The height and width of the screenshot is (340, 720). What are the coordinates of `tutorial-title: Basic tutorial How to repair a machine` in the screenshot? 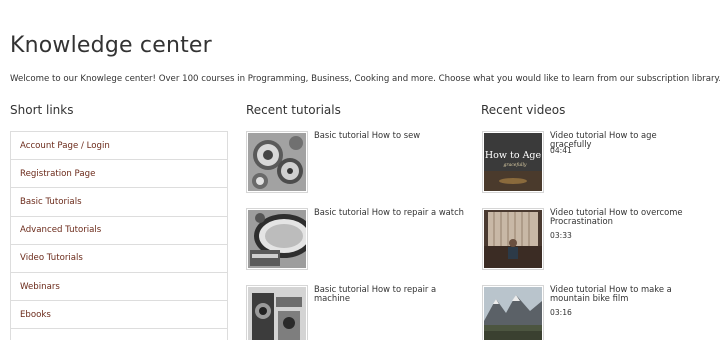 It's located at (389, 294).